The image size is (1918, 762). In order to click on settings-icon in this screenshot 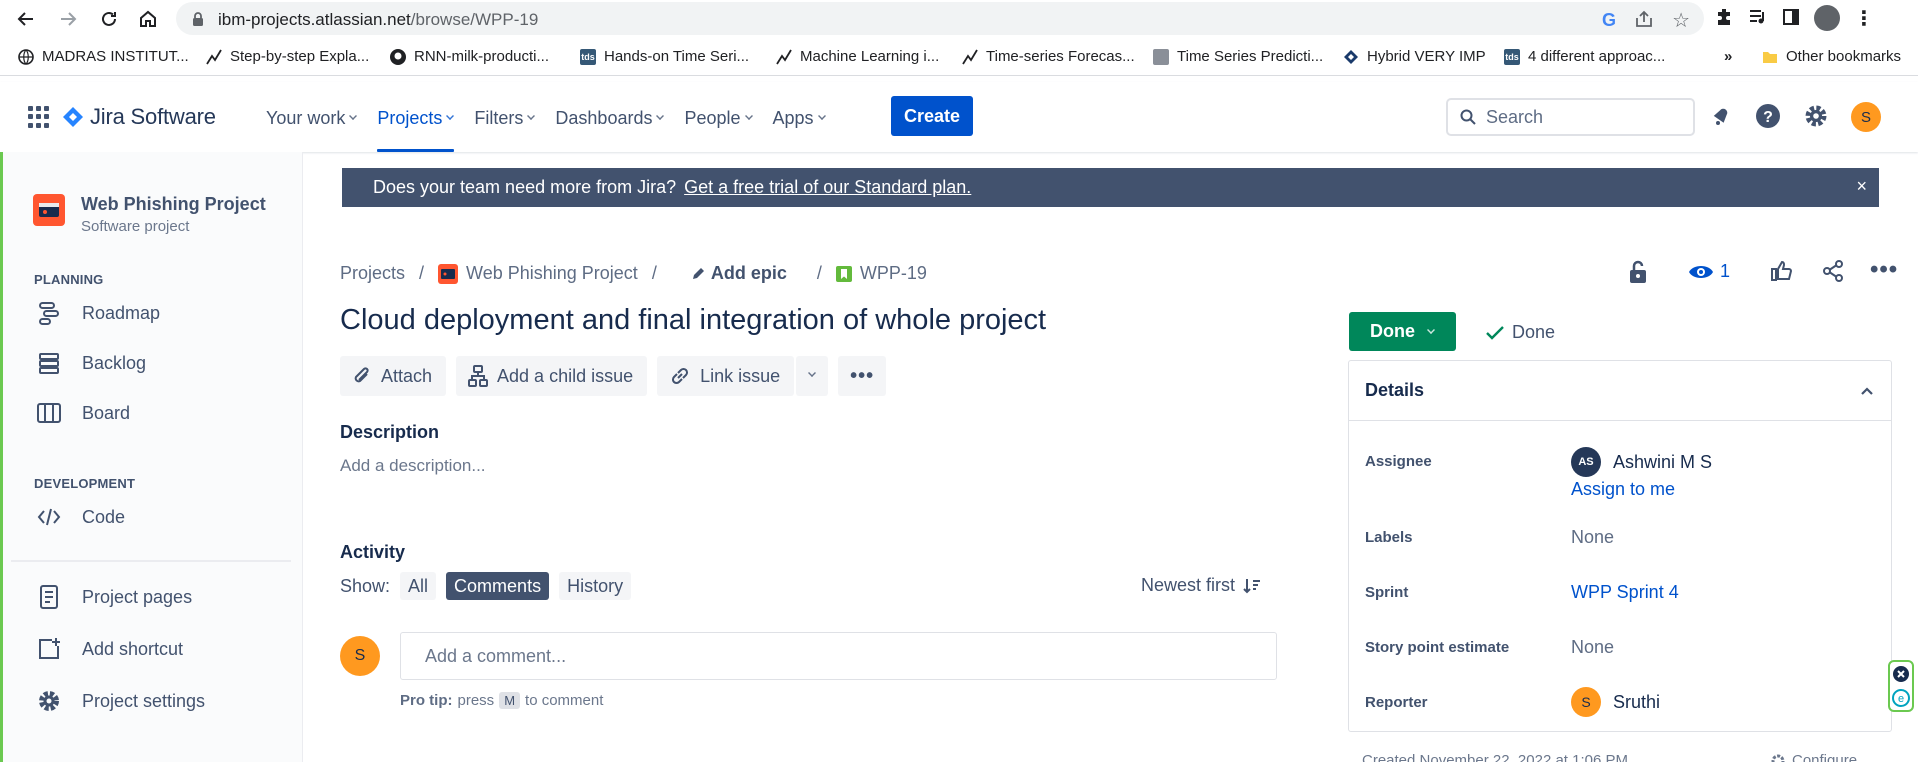, I will do `click(1816, 117)`.